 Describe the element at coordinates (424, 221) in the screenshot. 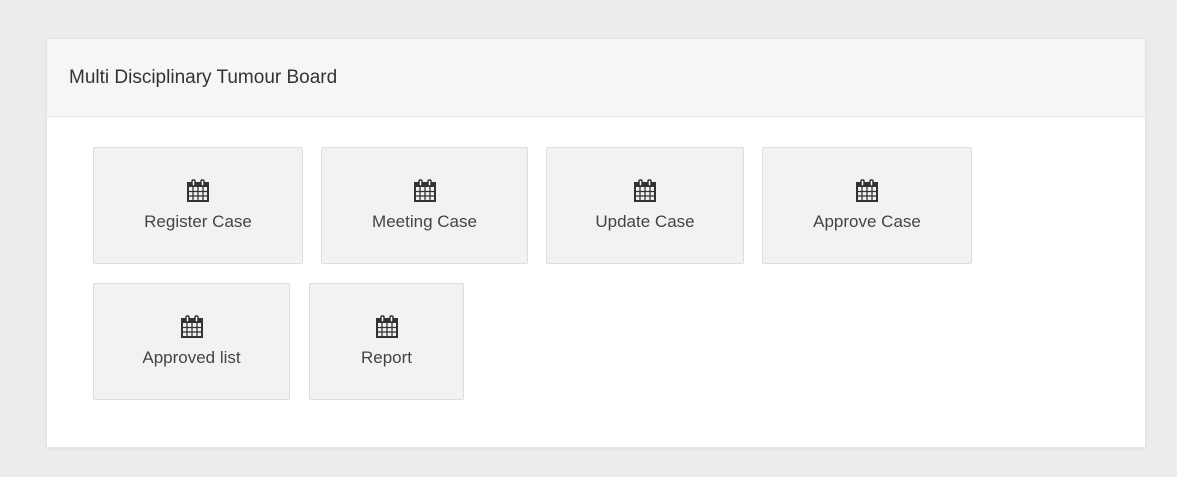

I see `meeting-case-label: Meeting Case` at that location.